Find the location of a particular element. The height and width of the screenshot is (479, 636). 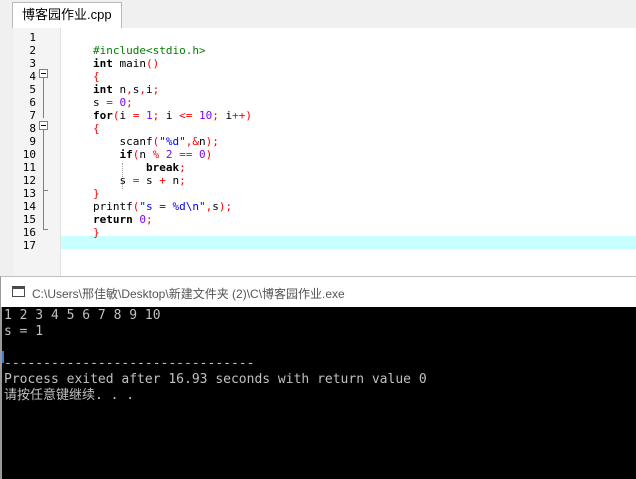

code-token: return is located at coordinates (113, 219).